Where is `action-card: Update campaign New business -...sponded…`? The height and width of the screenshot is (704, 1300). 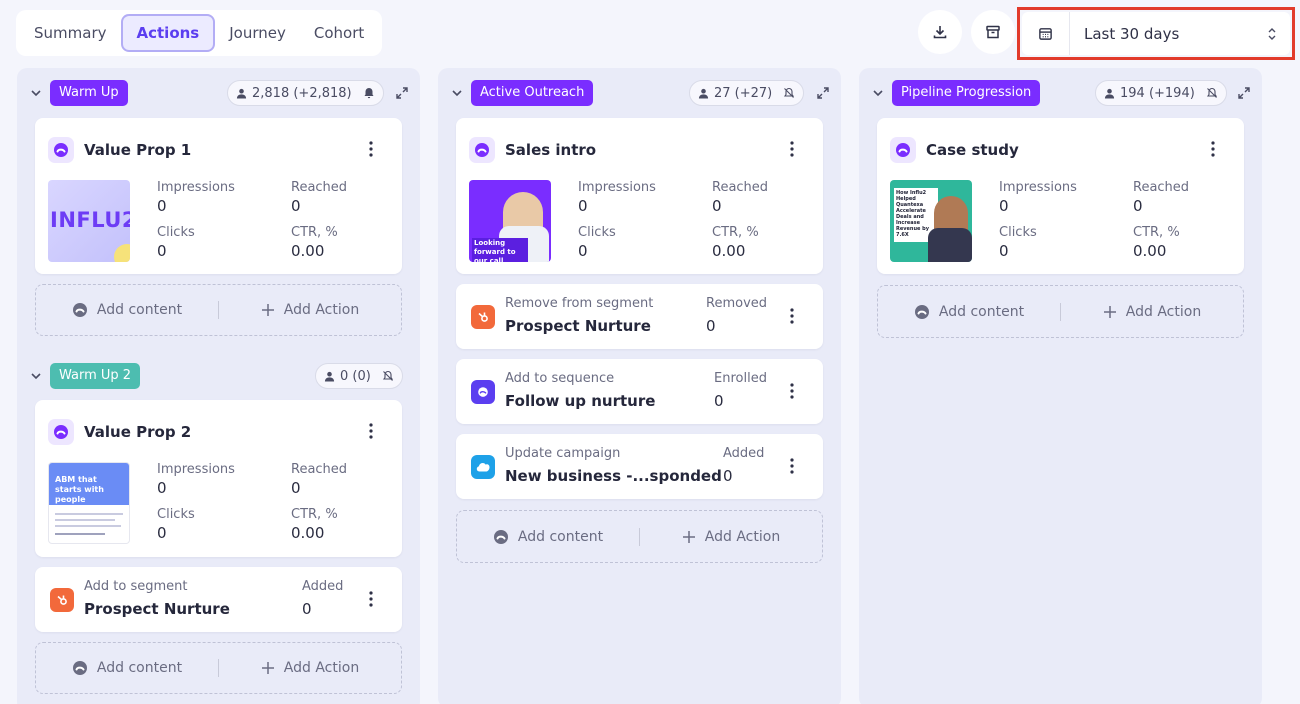
action-card: Update campaign New business -...sponded… is located at coordinates (639, 466).